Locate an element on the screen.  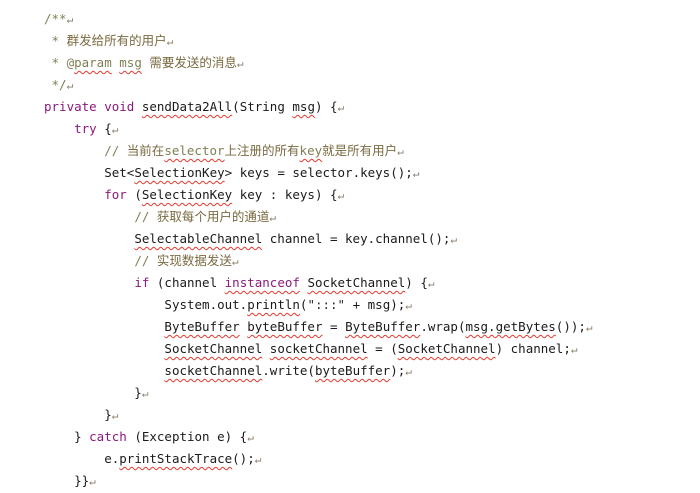
code-token: /** is located at coordinates (55, 18).